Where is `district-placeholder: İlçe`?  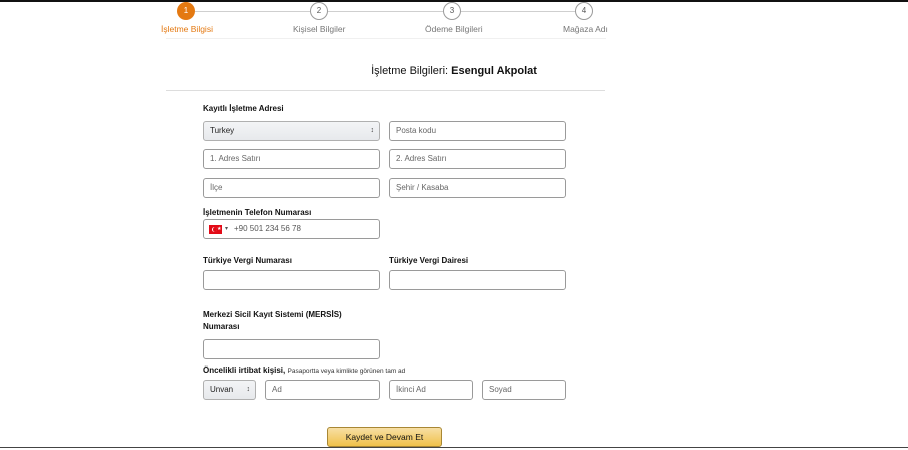 district-placeholder: İlçe is located at coordinates (216, 187).